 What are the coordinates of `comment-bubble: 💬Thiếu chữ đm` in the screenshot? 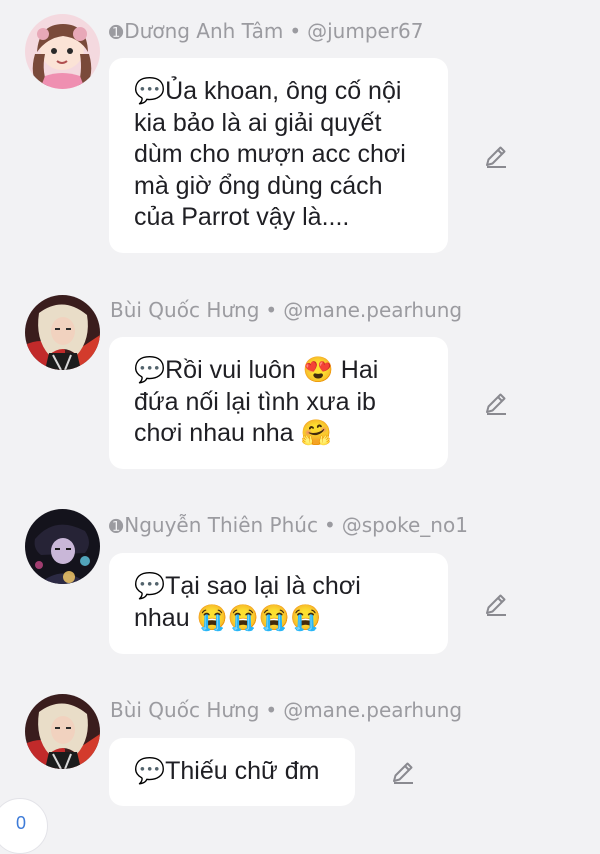 It's located at (232, 772).